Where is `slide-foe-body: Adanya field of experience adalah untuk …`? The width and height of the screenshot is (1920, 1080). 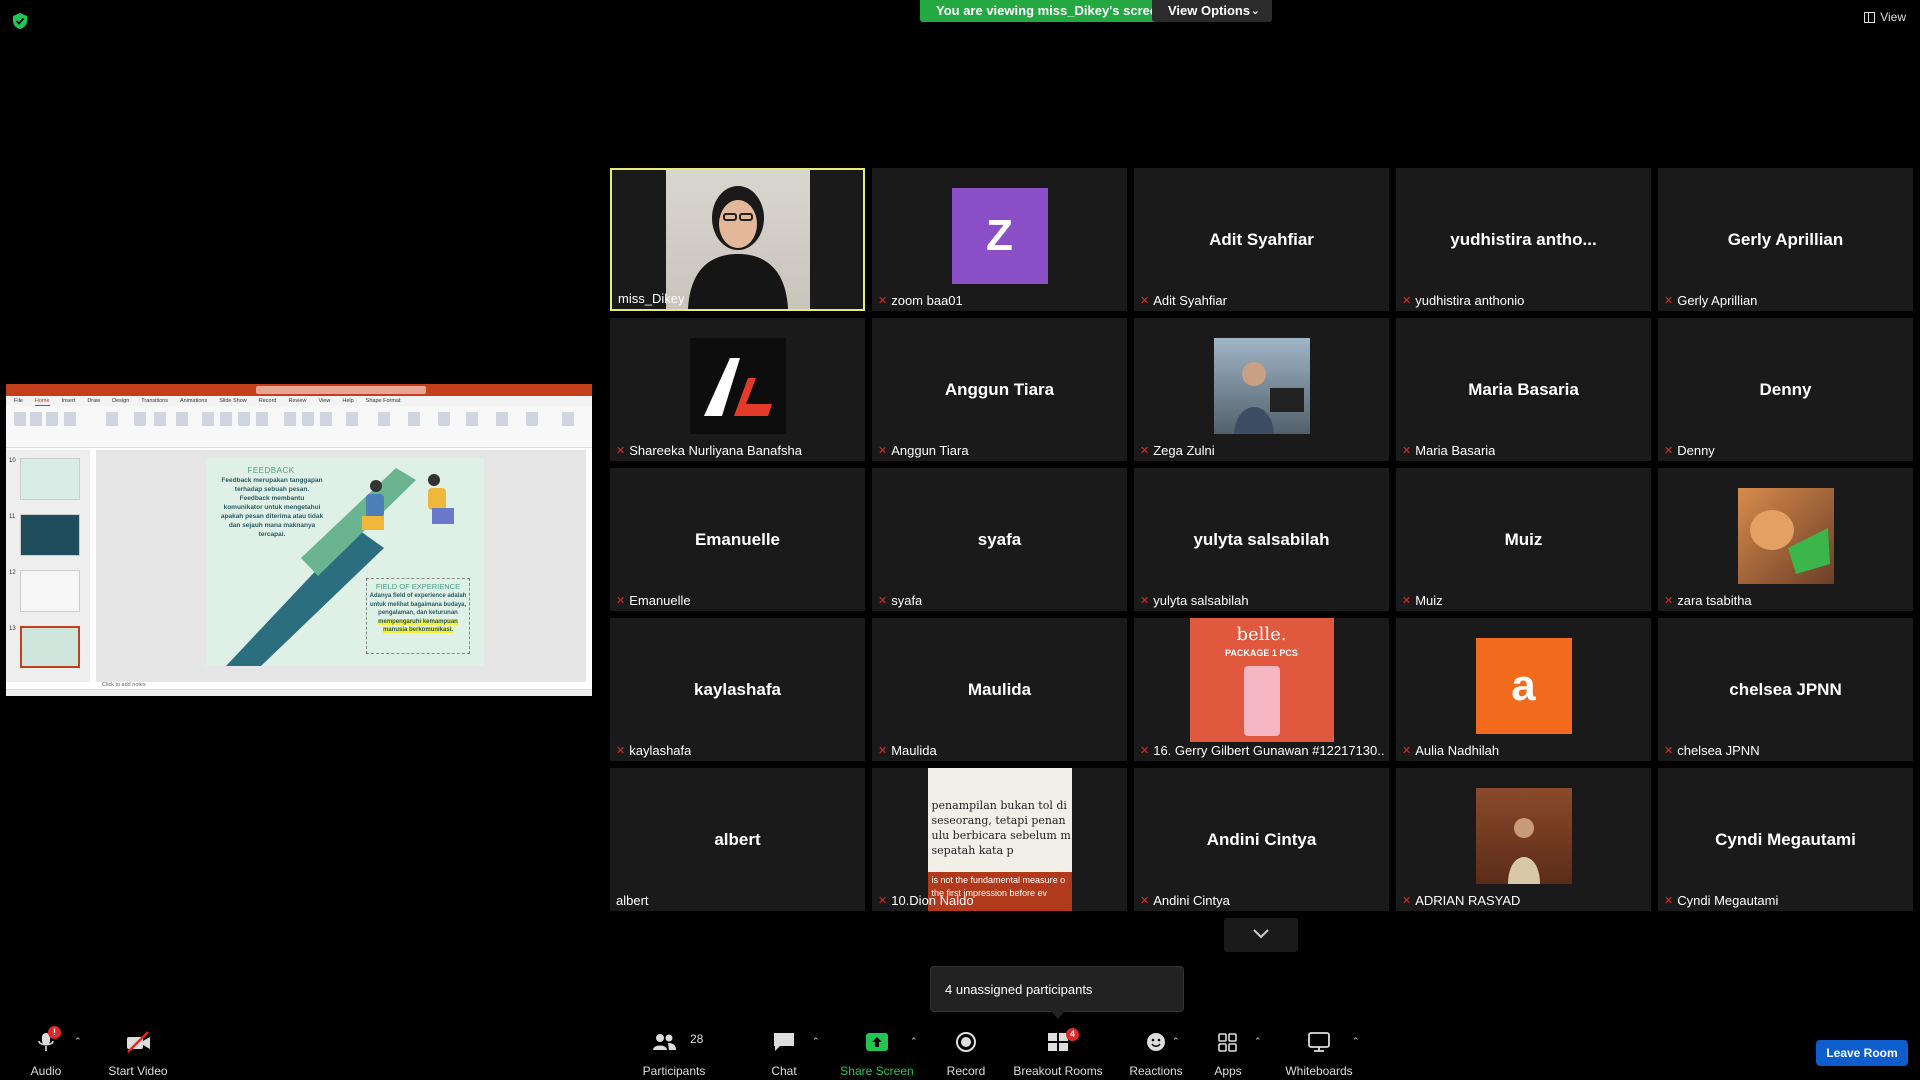
slide-foe-body: Adanya field of experience adalah untuk … is located at coordinates (418, 604).